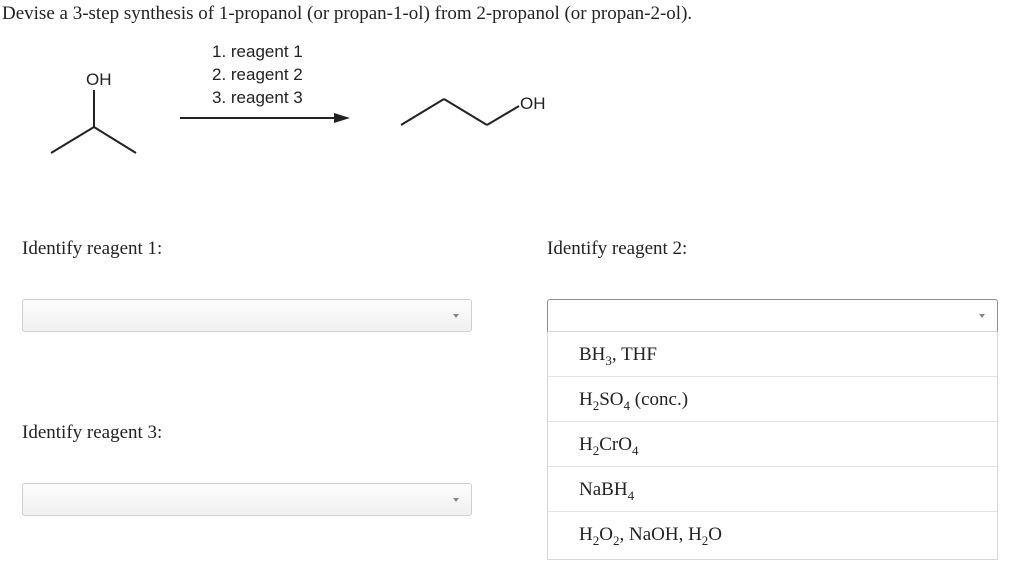 The image size is (1024, 582). What do you see at coordinates (615, 444) in the screenshot?
I see `formula-text: CrO` at bounding box center [615, 444].